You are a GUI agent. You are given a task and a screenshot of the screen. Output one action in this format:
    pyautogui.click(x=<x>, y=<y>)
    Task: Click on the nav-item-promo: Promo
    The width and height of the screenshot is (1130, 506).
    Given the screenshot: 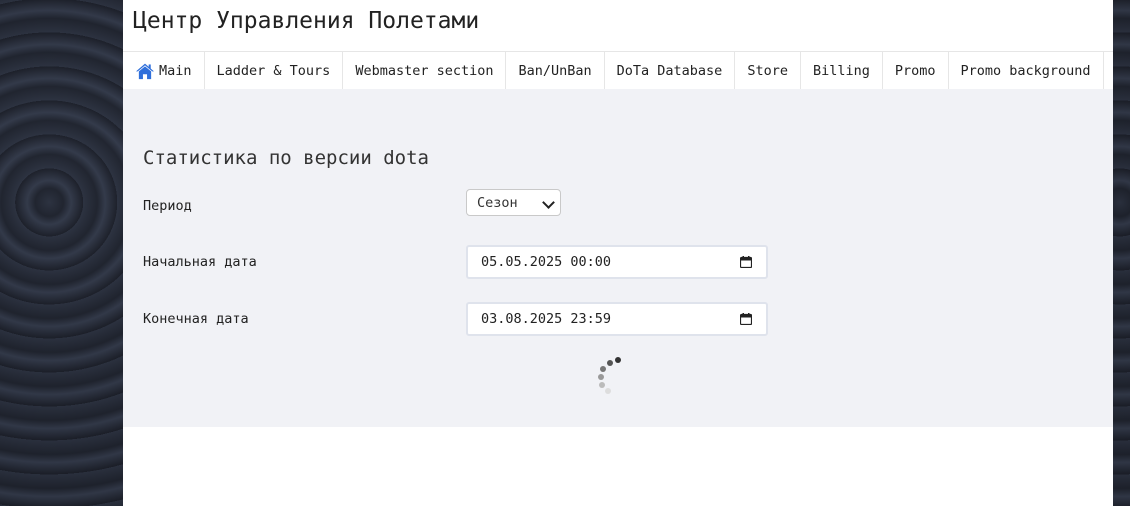 What is the action you would take?
    pyautogui.click(x=916, y=70)
    